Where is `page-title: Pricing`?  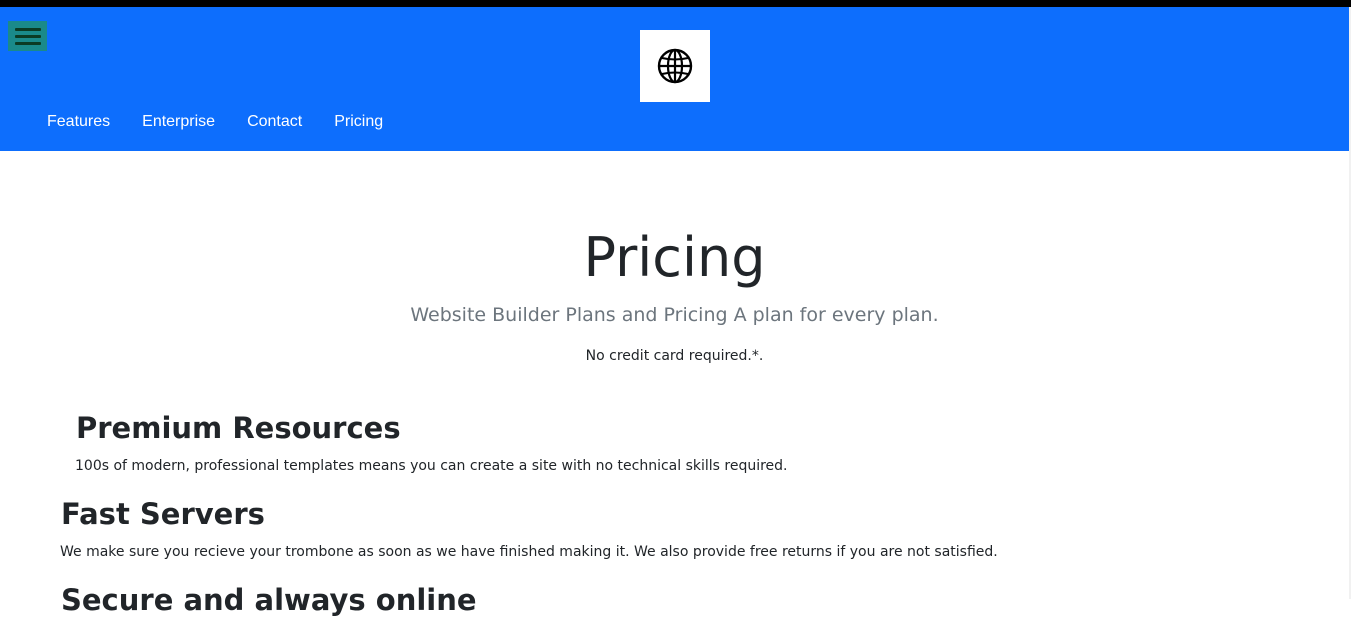
page-title: Pricing is located at coordinates (674, 257).